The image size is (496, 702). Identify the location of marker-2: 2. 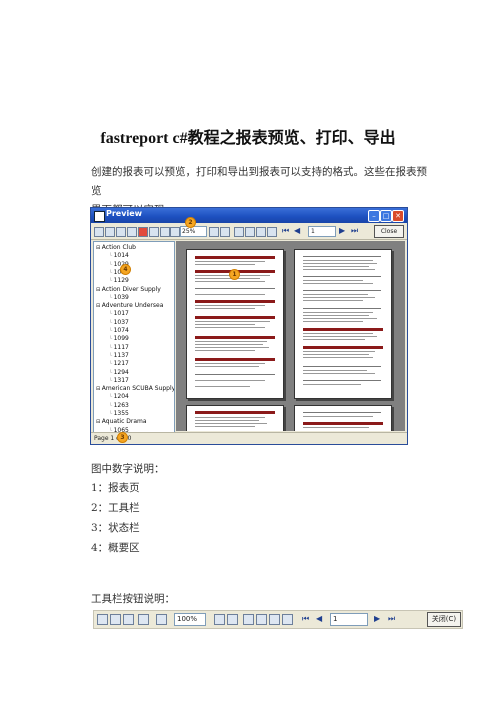
(190, 222).